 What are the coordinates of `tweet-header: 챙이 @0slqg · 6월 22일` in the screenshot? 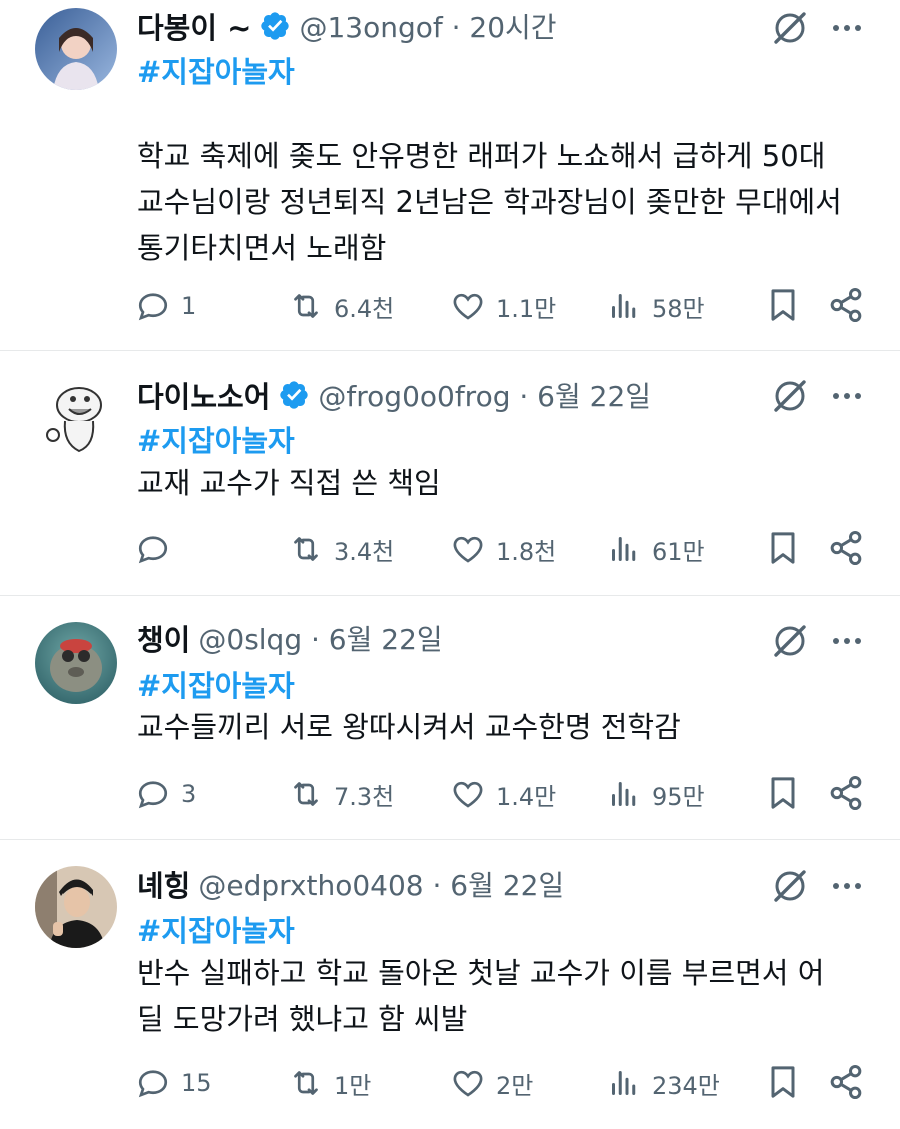 It's located at (290, 638).